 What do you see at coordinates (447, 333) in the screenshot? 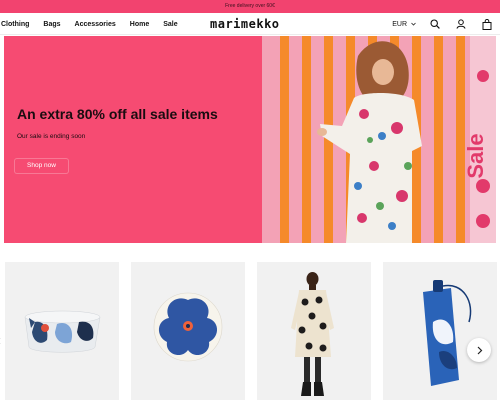
I see `folded-umbrella-image` at bounding box center [447, 333].